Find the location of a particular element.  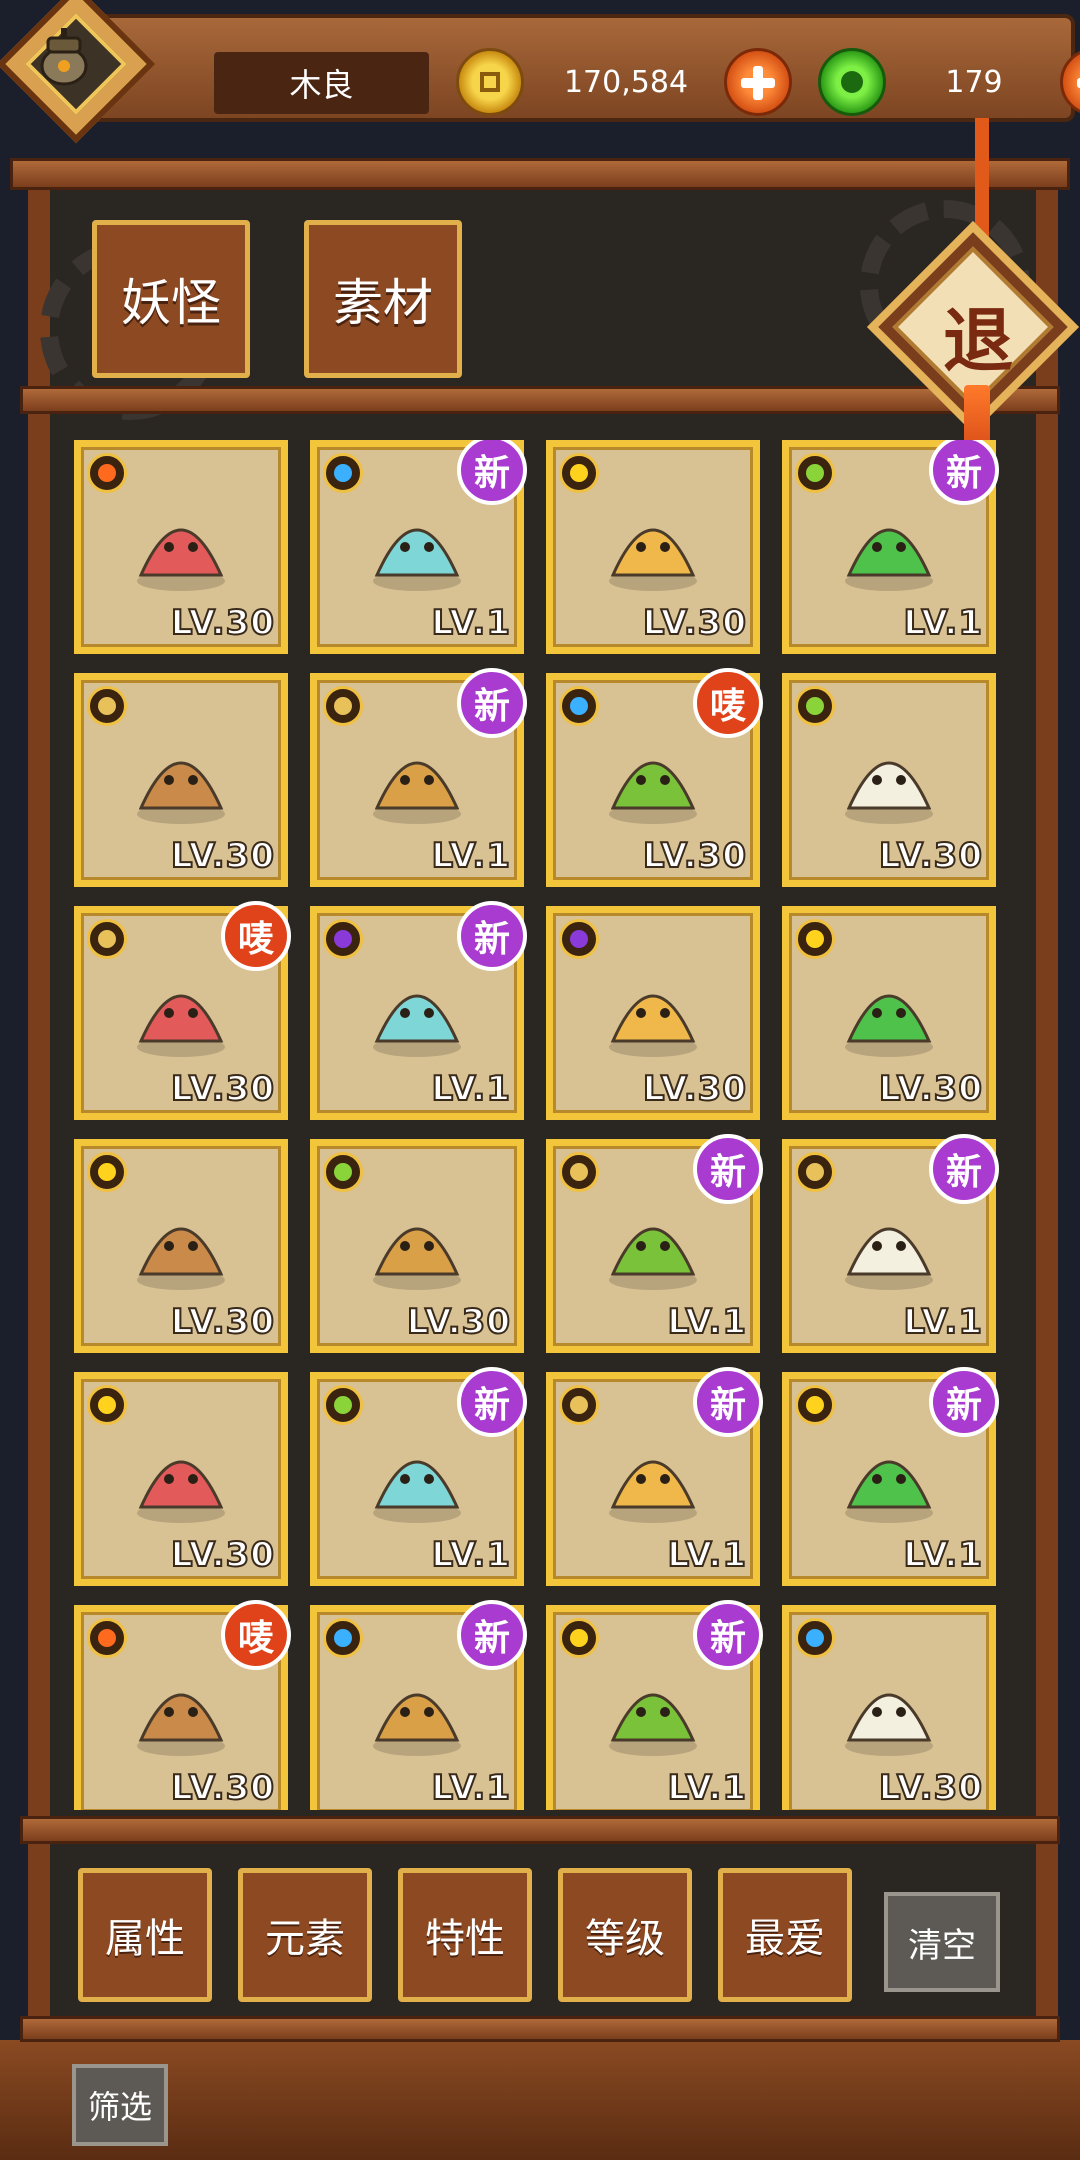

heart-card-icon is located at coordinates (181, 559).